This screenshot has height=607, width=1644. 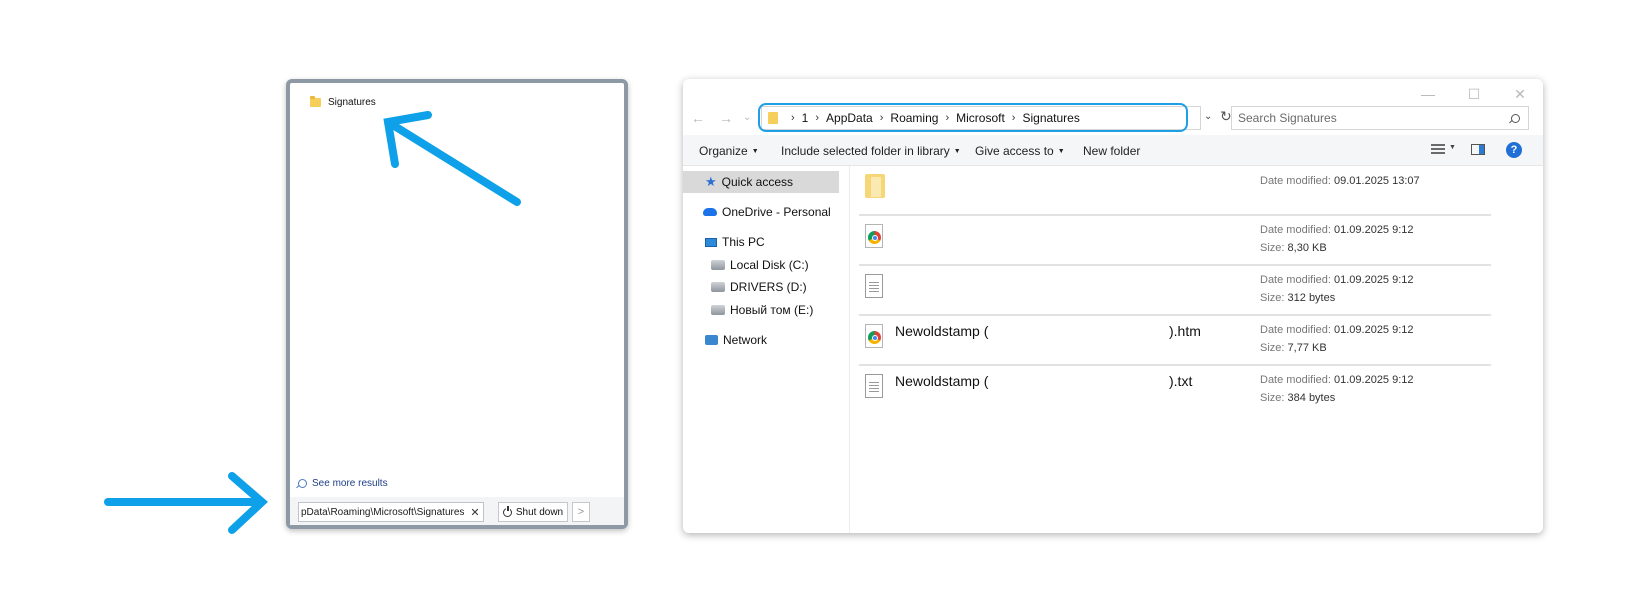 What do you see at coordinates (711, 181) in the screenshot?
I see `star-icon: ★` at bounding box center [711, 181].